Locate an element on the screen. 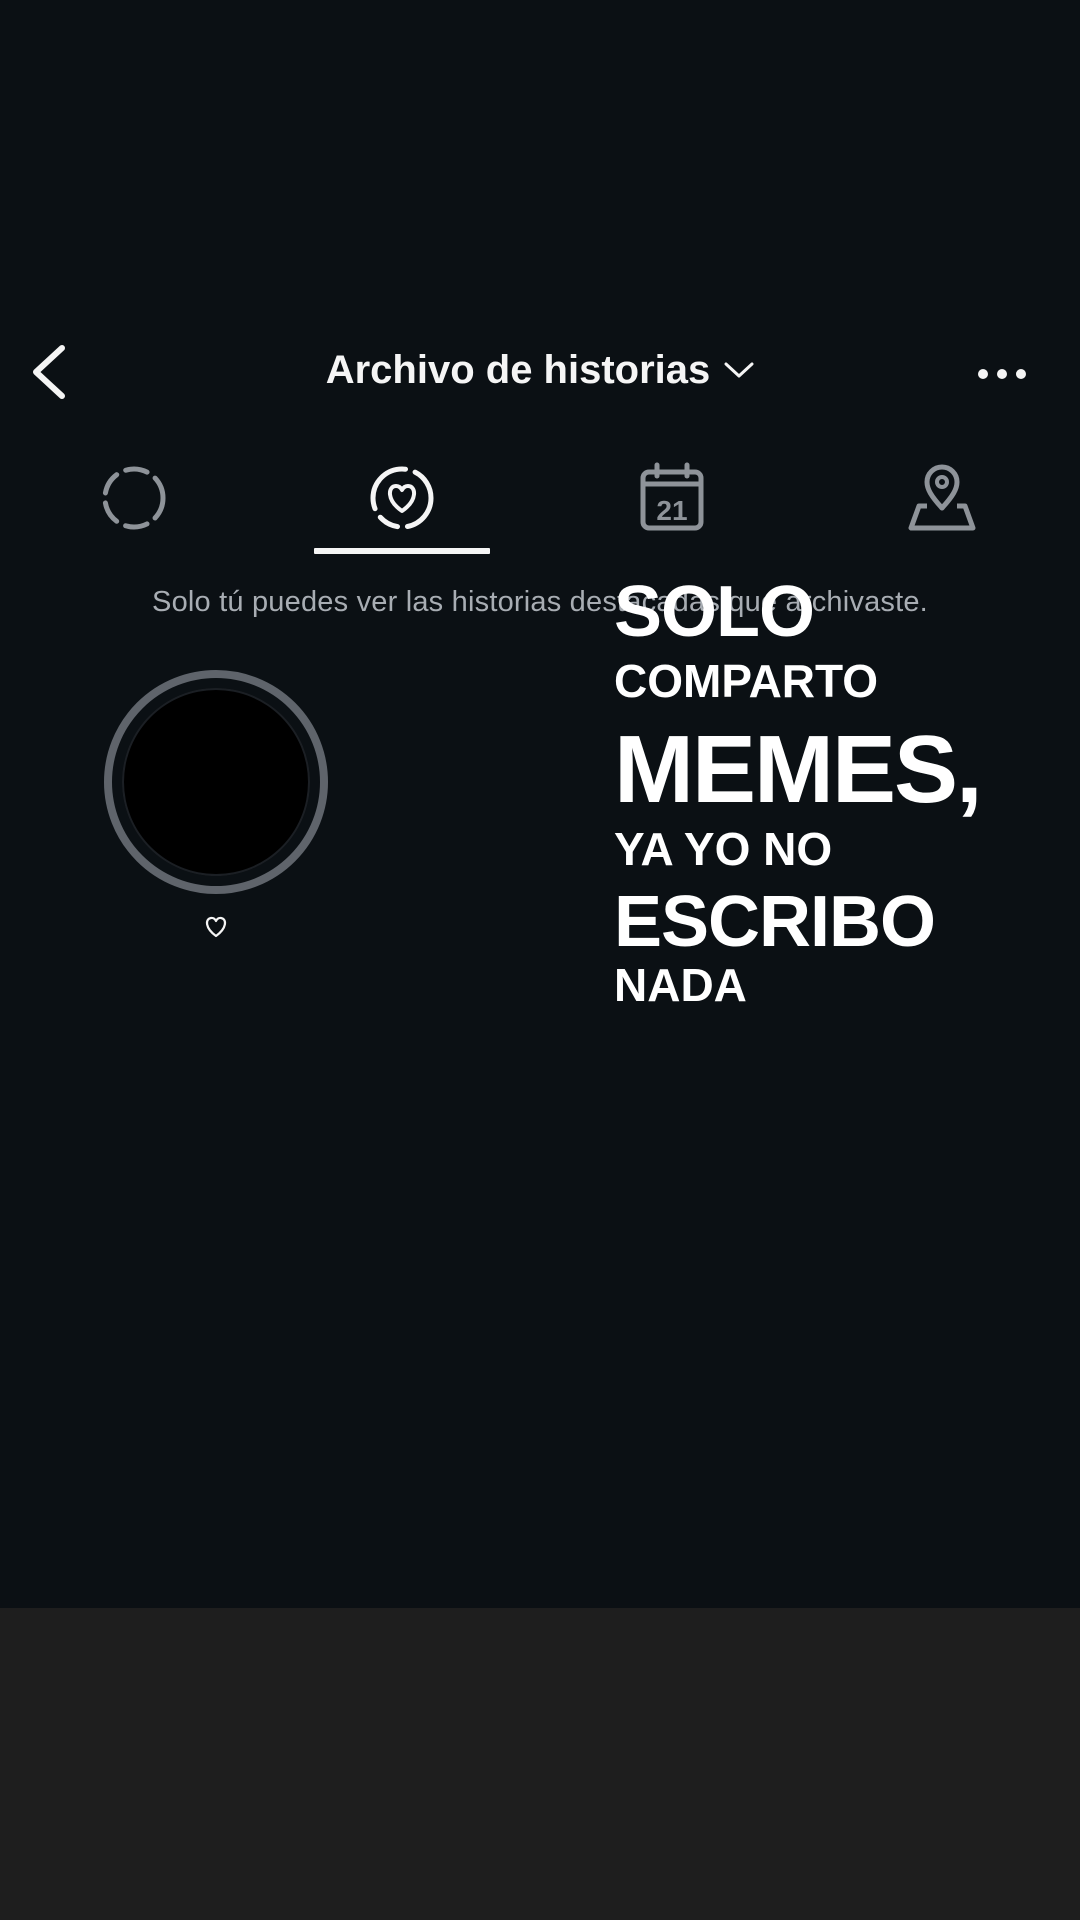 The image size is (1080, 1920). title-dropdown: Archivo de historias is located at coordinates (540, 370).